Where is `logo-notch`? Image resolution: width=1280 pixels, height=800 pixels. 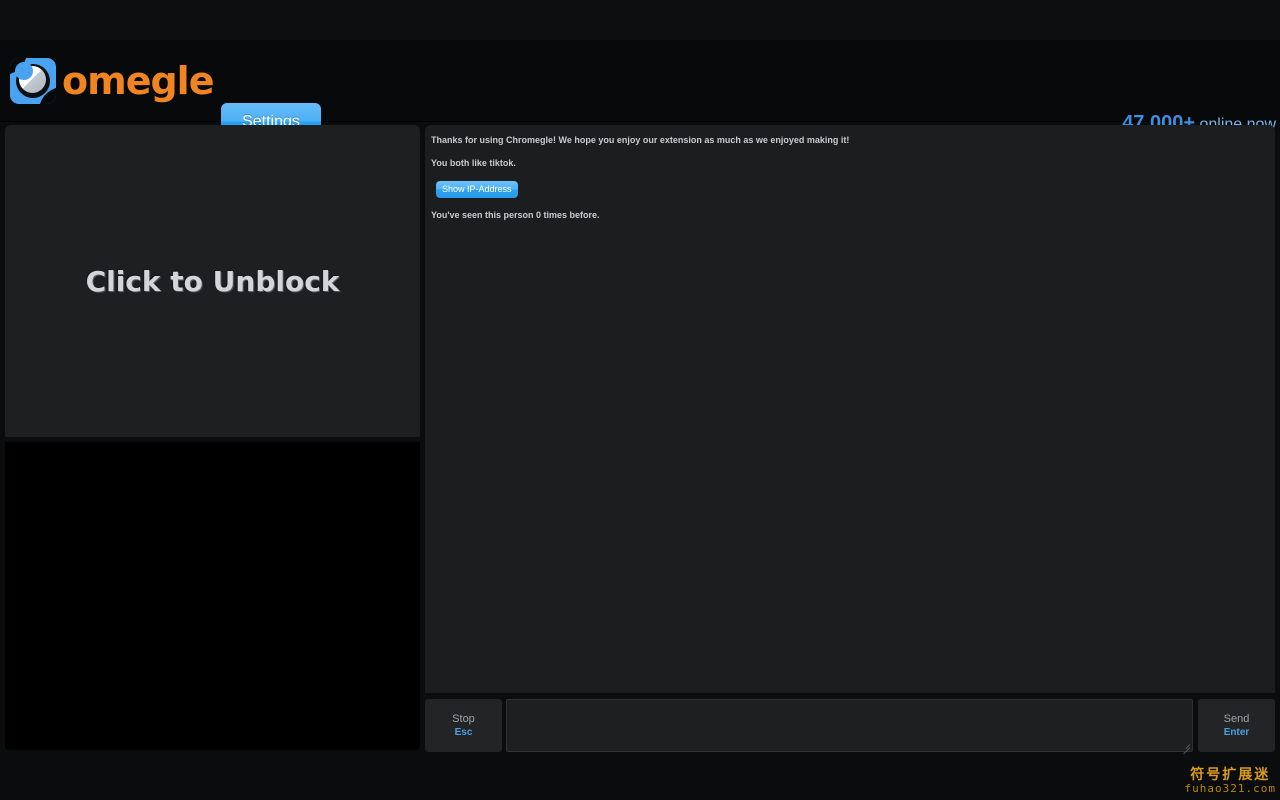 logo-notch is located at coordinates (24, 71).